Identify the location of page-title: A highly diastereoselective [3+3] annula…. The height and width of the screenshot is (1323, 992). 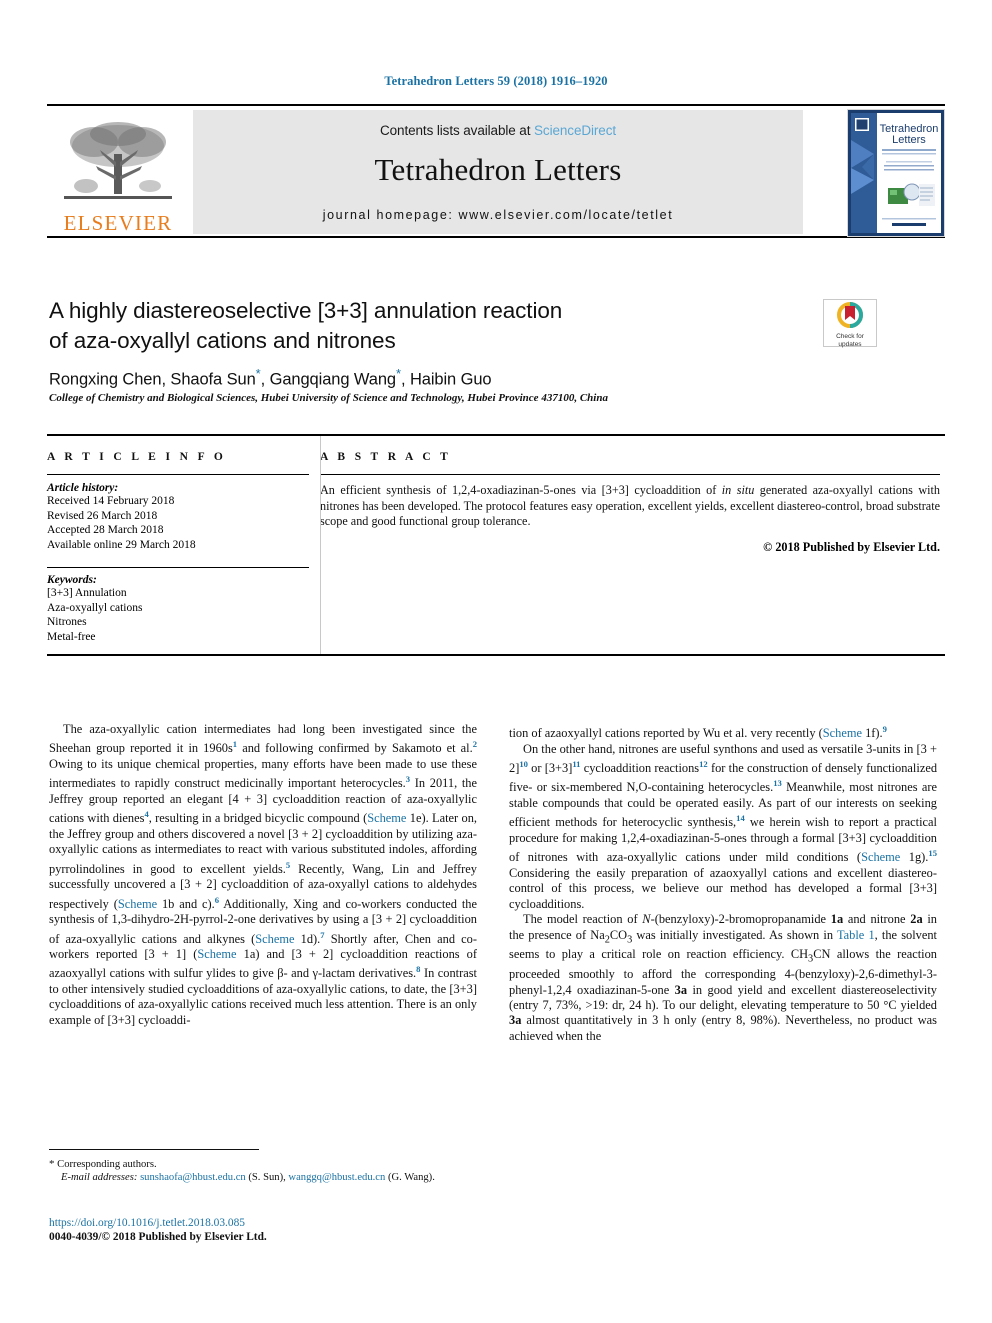
(399, 326).